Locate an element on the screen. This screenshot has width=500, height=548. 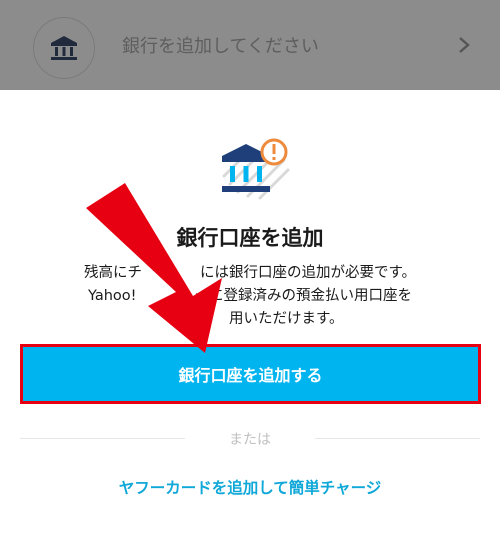
description-line: 残高にチ には銀行口座の追加が必要です。 is located at coordinates (250, 273).